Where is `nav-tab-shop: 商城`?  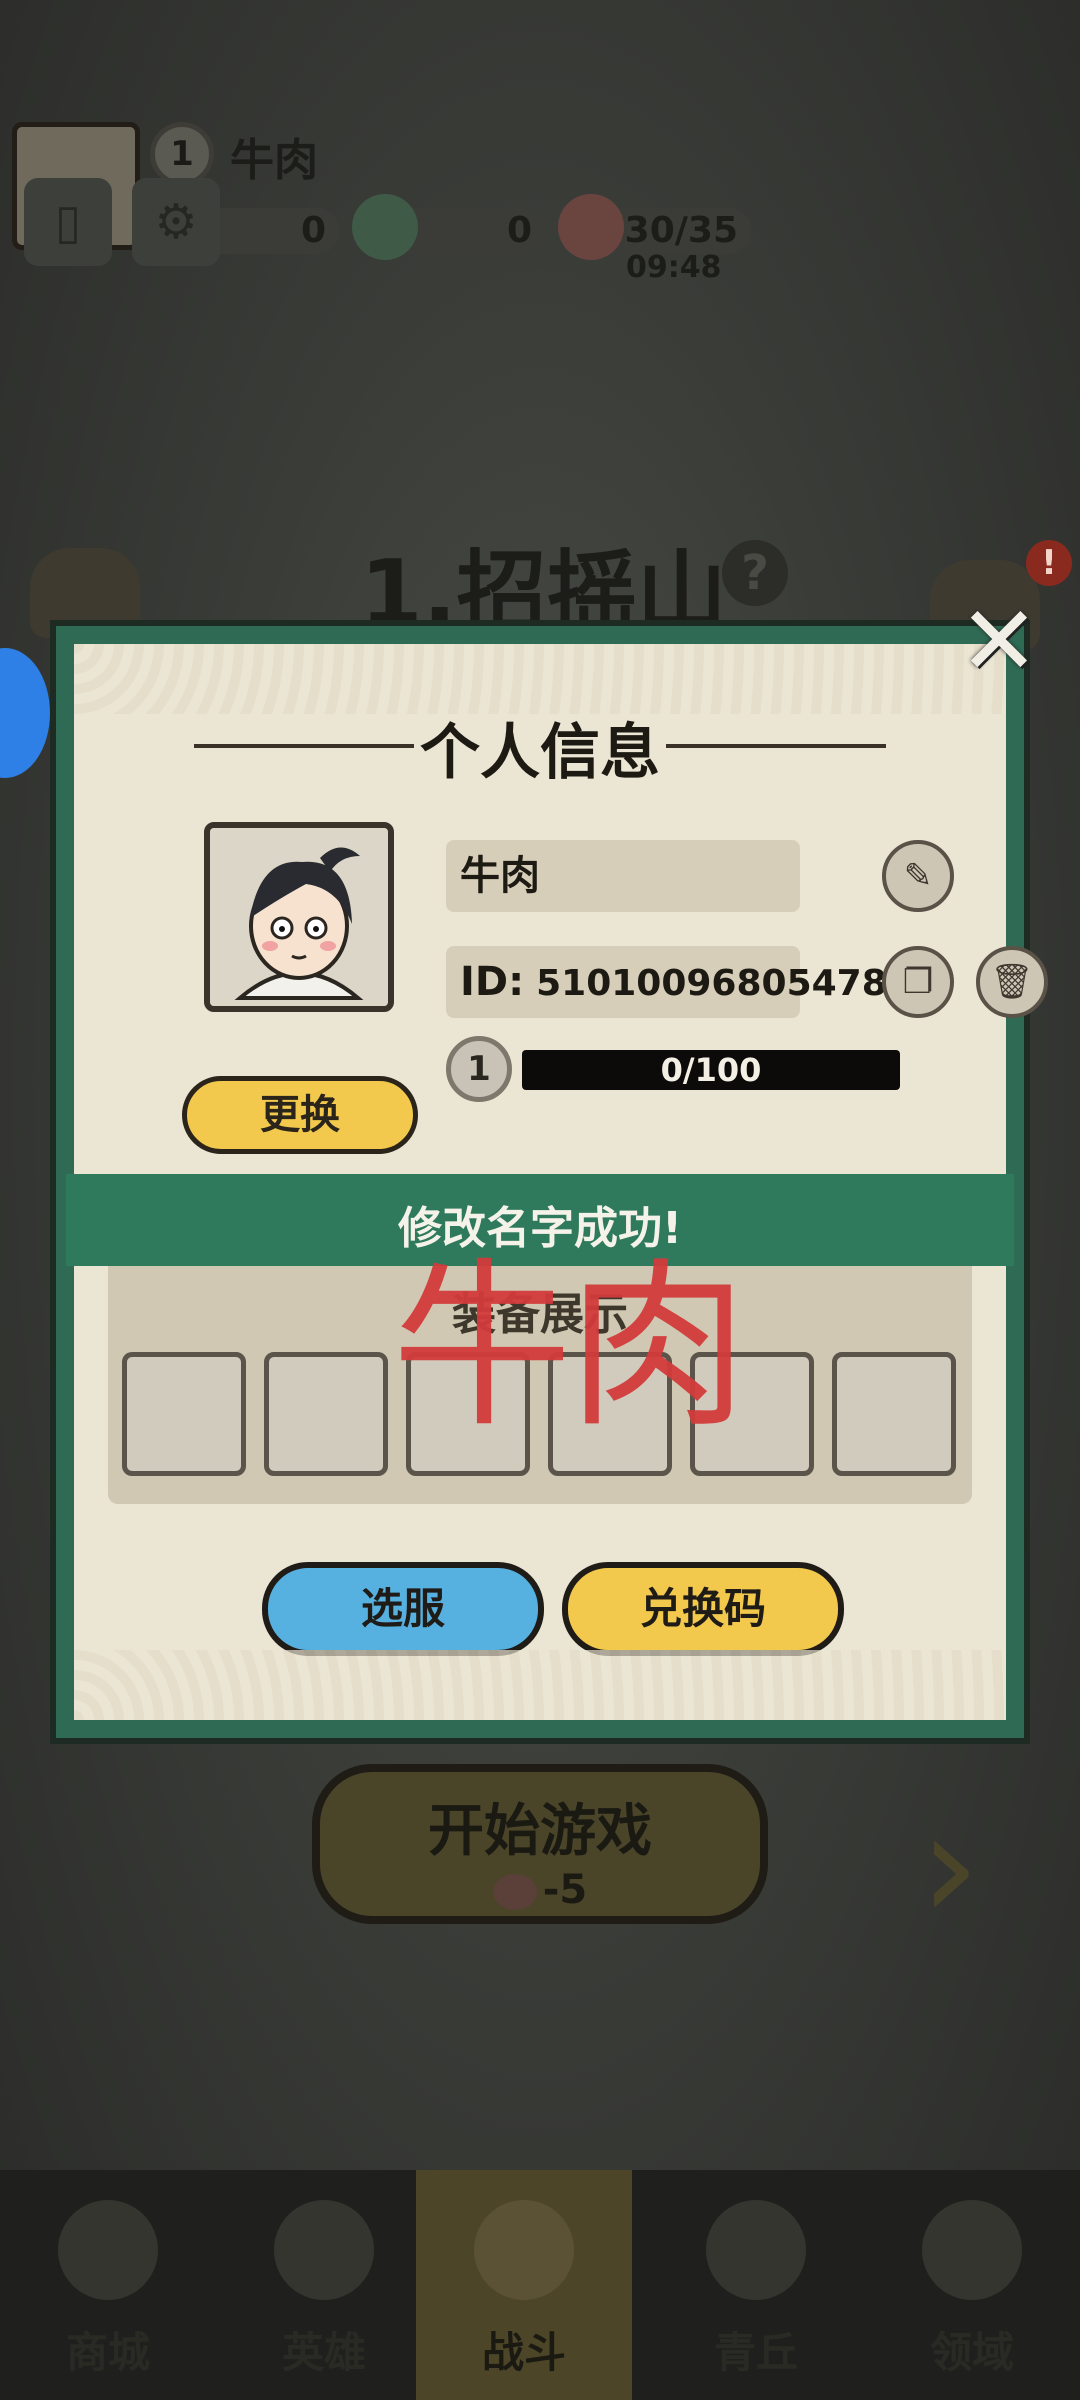
nav-tab-shop: 商城 is located at coordinates (108, 2285).